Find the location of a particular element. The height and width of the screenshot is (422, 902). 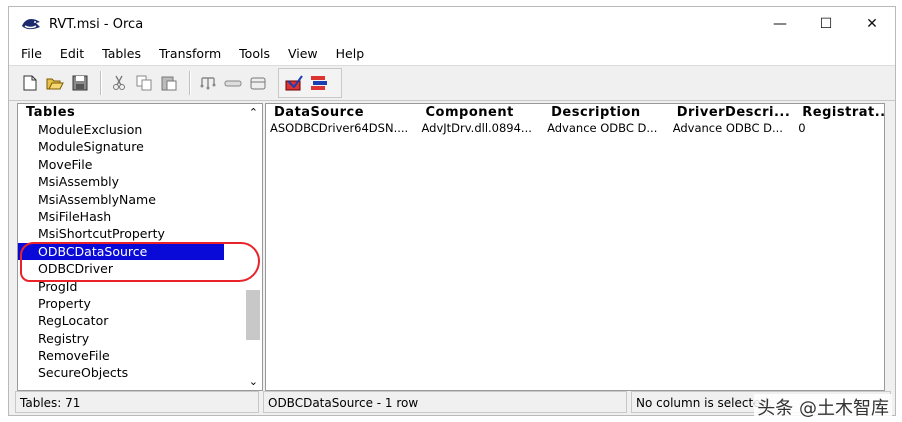

copy-icon is located at coordinates (144, 83).